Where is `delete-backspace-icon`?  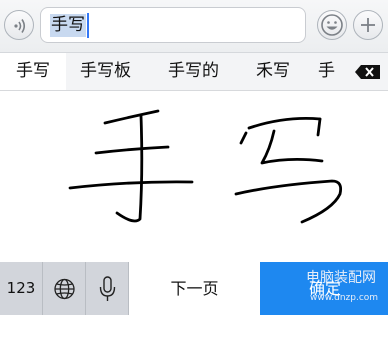 delete-backspace-icon is located at coordinates (367, 72).